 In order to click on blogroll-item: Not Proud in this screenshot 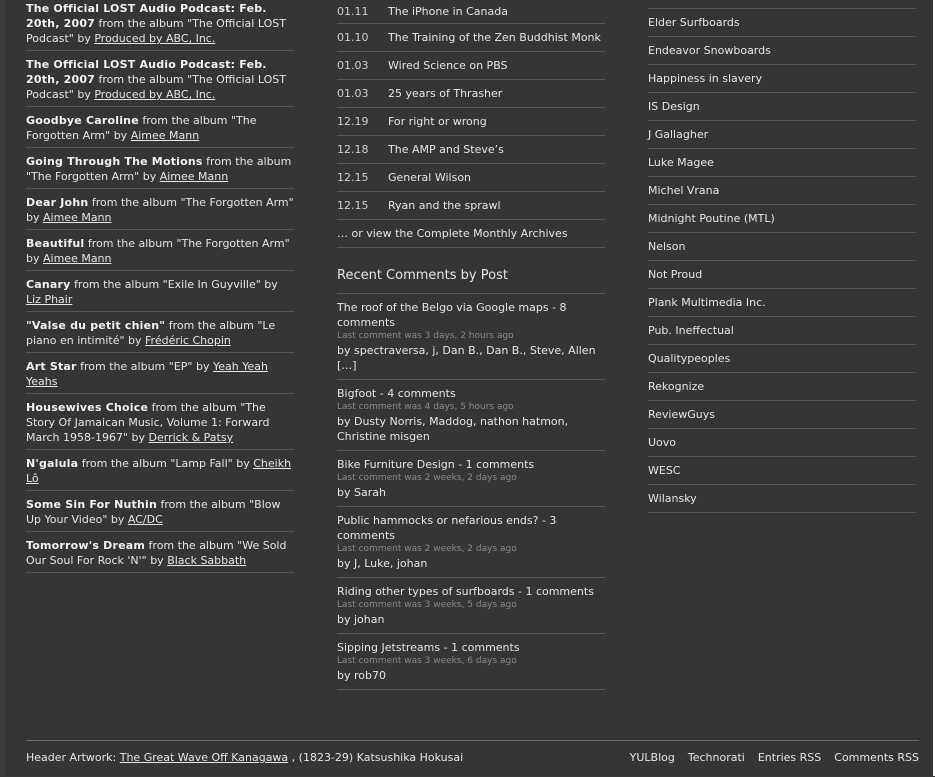, I will do `click(782, 275)`.